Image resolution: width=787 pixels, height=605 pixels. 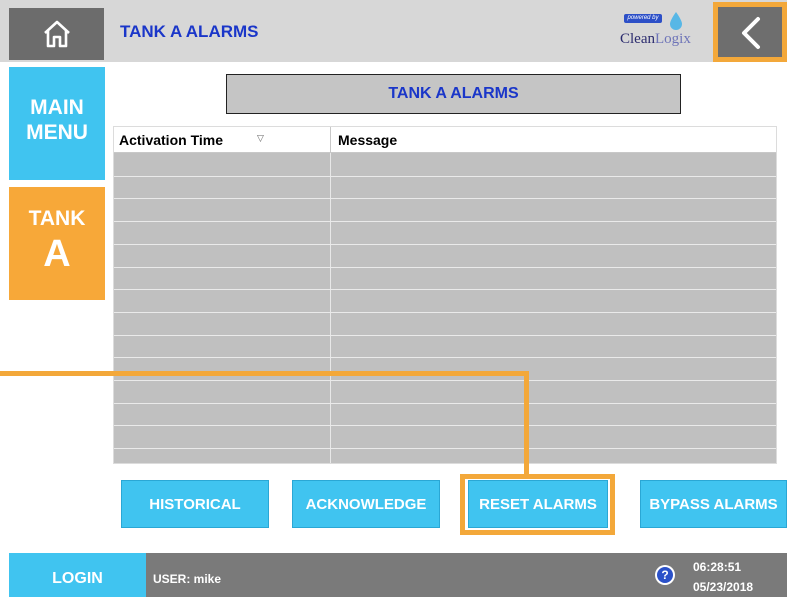 What do you see at coordinates (723, 587) in the screenshot?
I see `clock-date: 05/23/2018` at bounding box center [723, 587].